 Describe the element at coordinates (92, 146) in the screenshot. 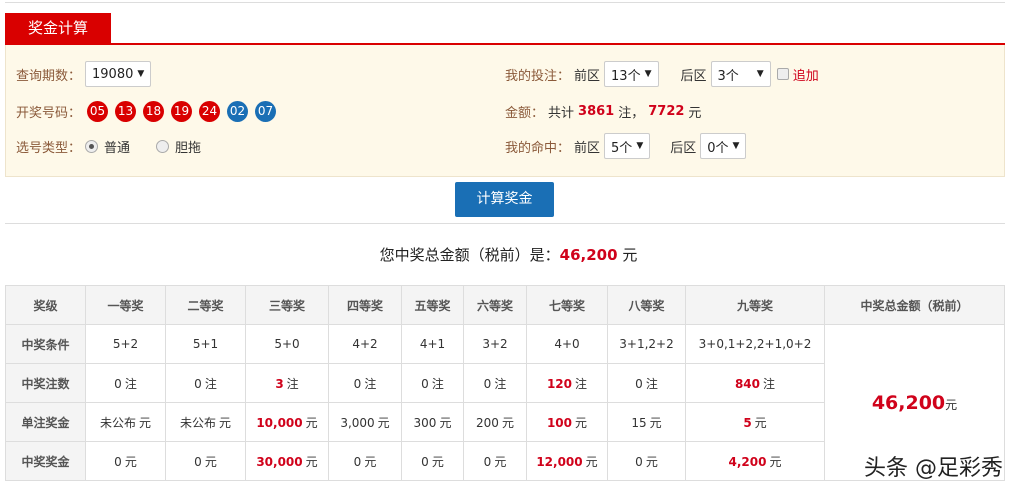

I see `radio-normal` at that location.